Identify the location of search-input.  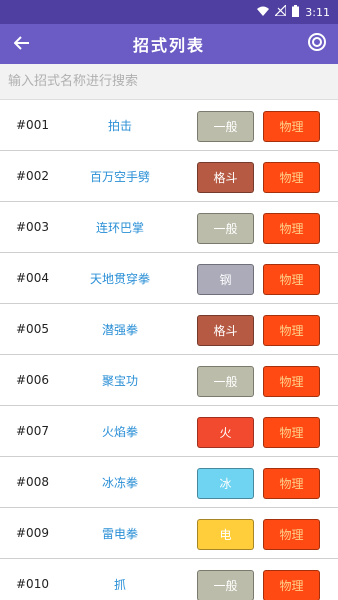
(169, 81).